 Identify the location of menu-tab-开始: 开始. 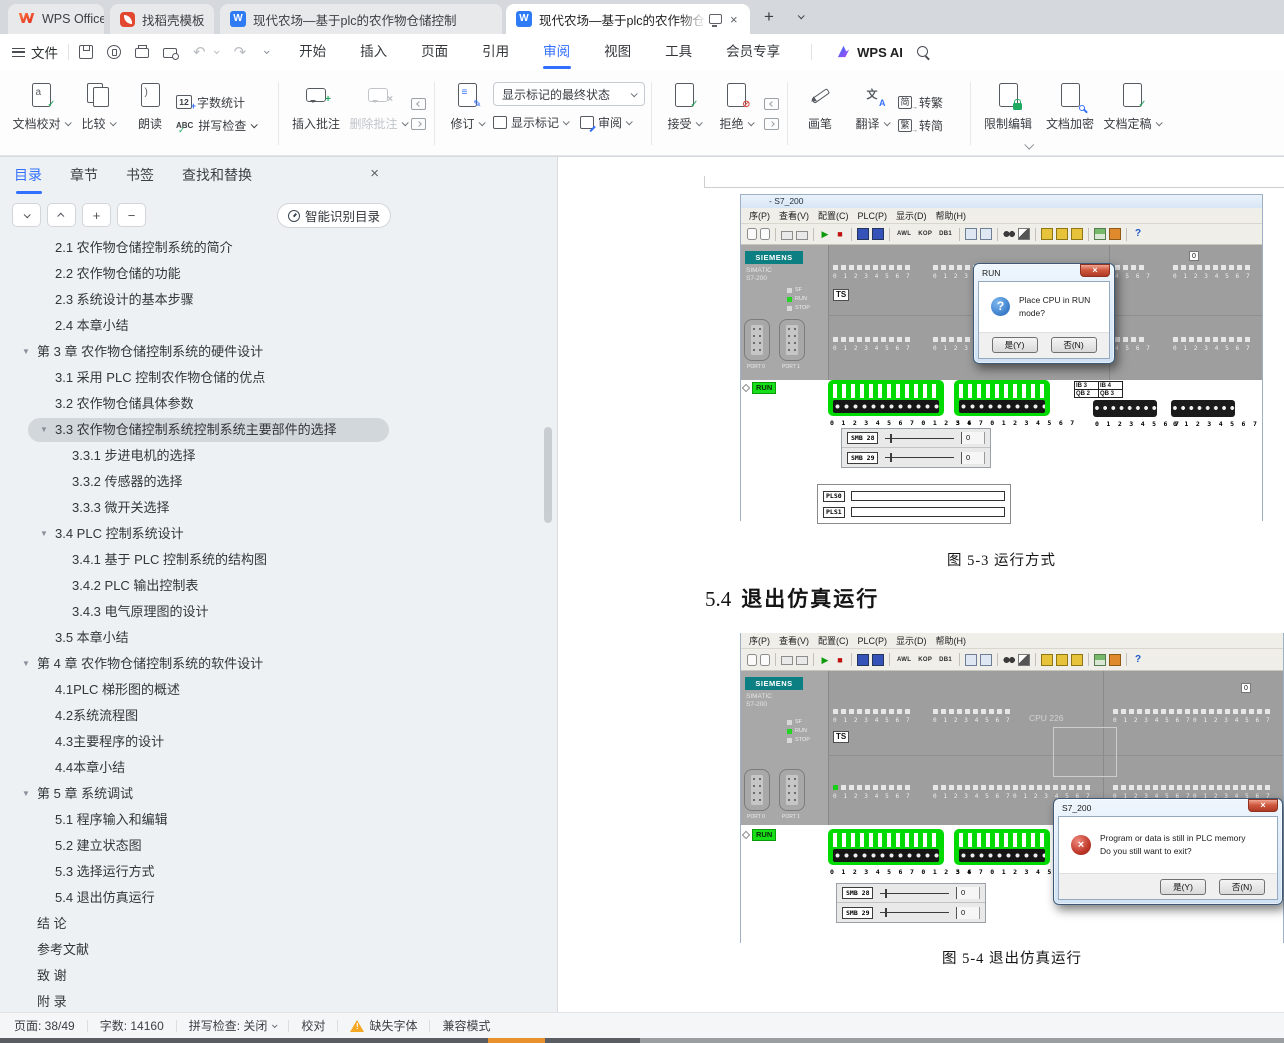
(312, 52).